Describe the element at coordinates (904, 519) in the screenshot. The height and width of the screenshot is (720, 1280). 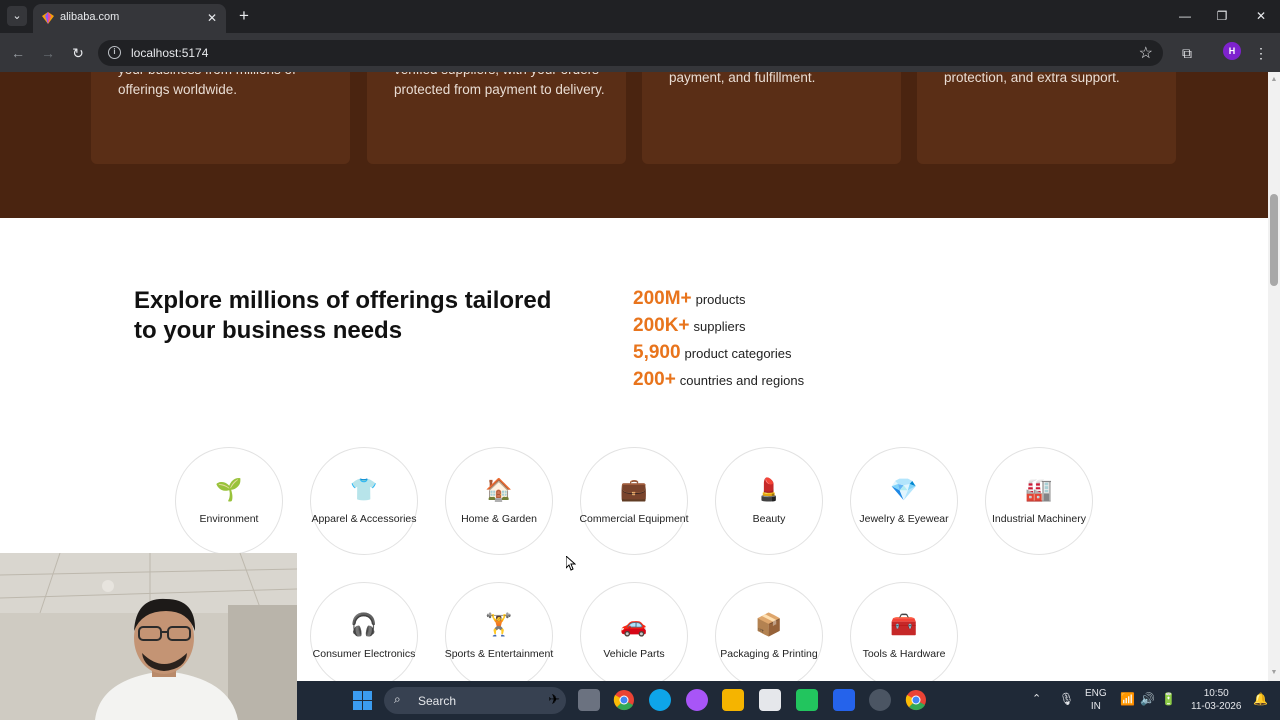
I see `category-label: Jewelry & Eyewear` at that location.